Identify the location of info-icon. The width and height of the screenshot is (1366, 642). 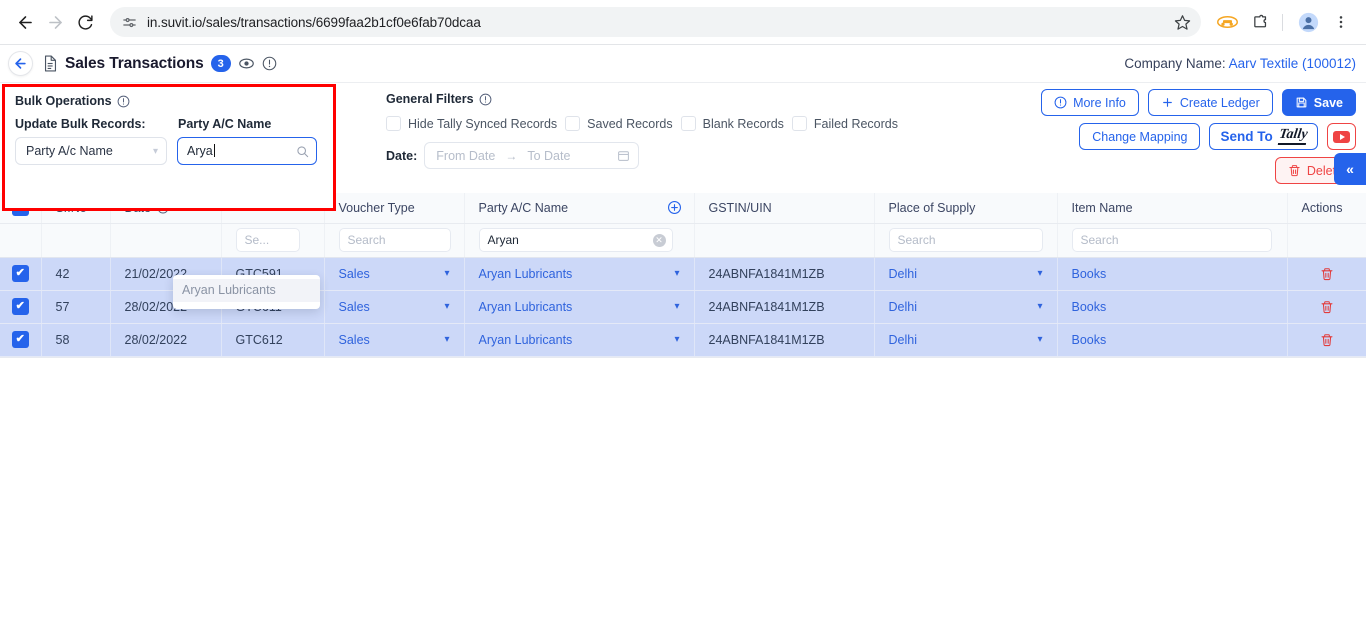
(269, 63).